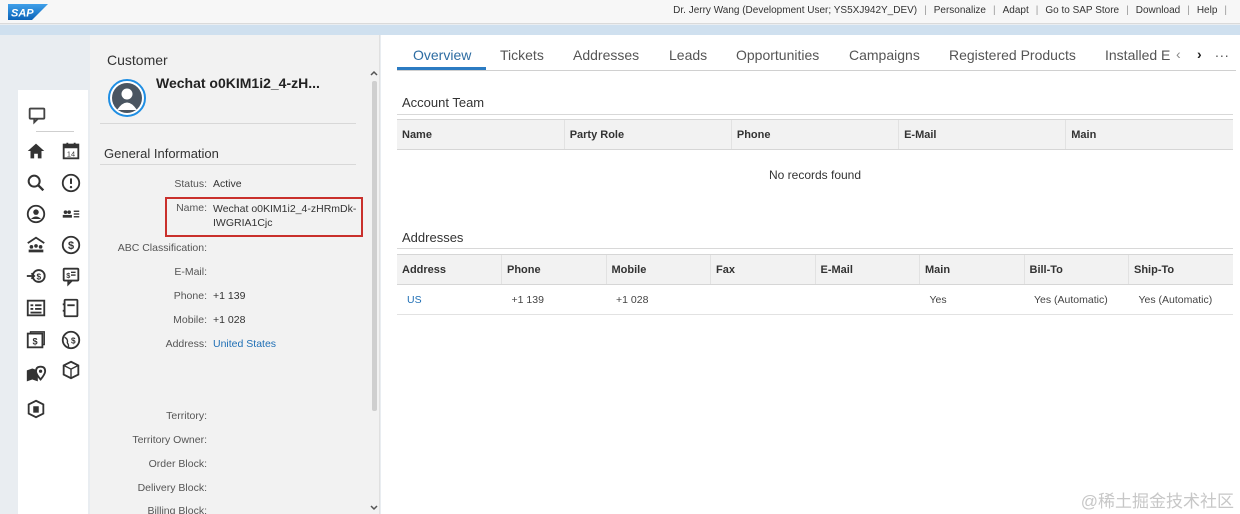 The width and height of the screenshot is (1240, 514). I want to click on watermark: @稀土掘金技术社区, so click(1157, 501).